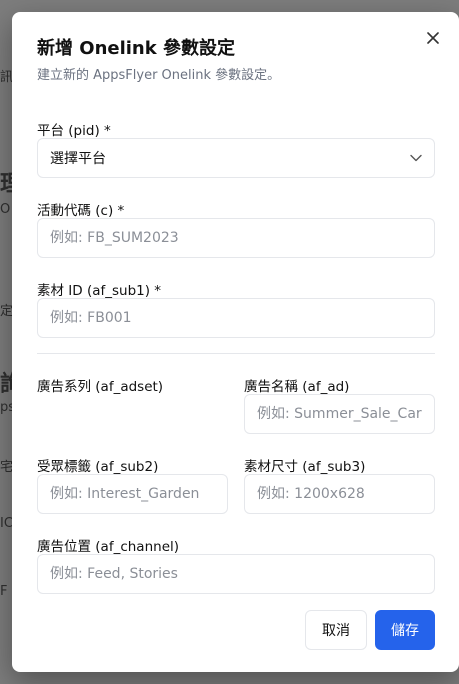 This screenshot has height=684, width=459. What do you see at coordinates (100, 387) in the screenshot?
I see `adset-label: 廣告系列 (af_adset)` at bounding box center [100, 387].